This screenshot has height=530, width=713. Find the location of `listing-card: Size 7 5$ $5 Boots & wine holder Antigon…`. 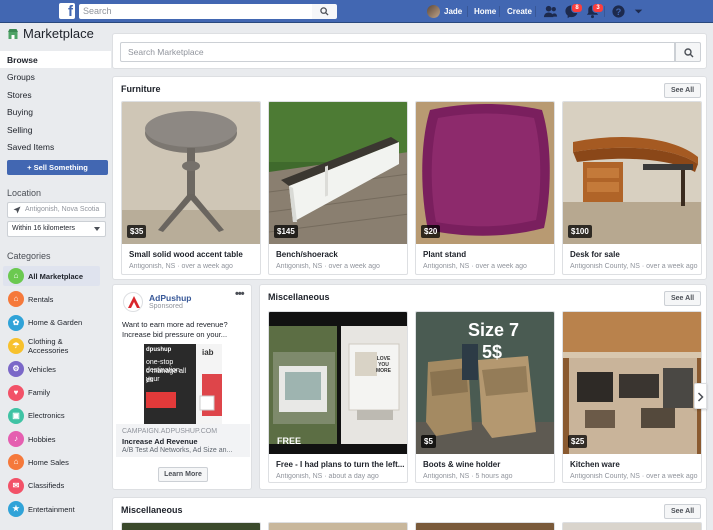

listing-card: Size 7 5$ $5 Boots & wine holder Antigon… is located at coordinates (485, 397).